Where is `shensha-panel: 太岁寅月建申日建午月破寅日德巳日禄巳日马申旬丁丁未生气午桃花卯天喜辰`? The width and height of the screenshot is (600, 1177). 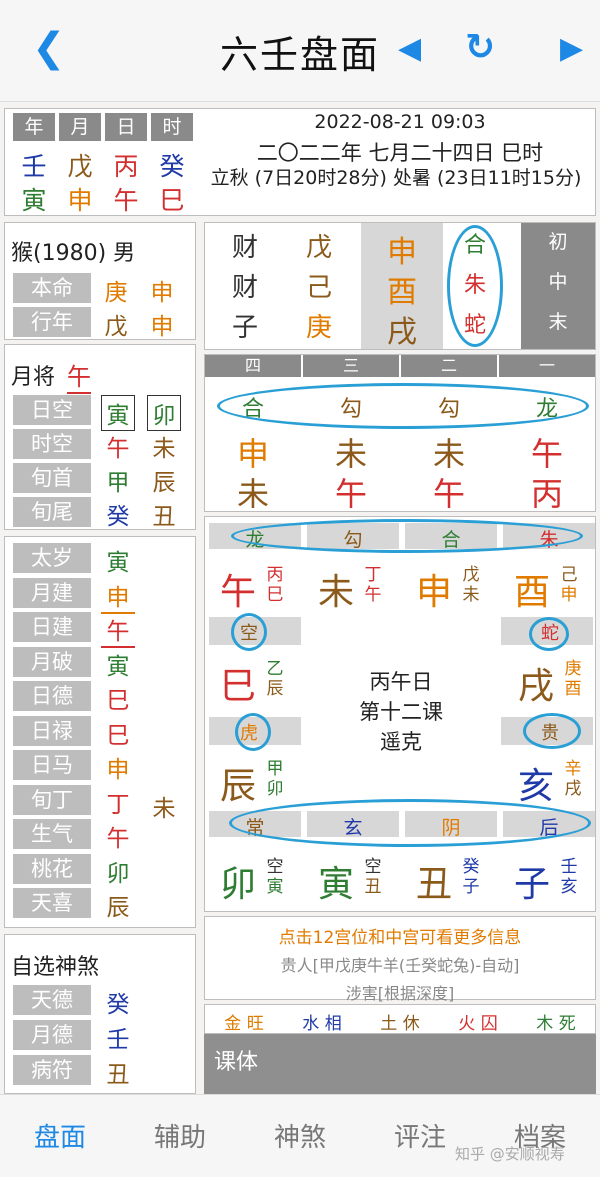 shensha-panel: 太岁寅月建申日建午月破寅日德巳日禄巳日马申旬丁丁未生气午桃花卯天喜辰 is located at coordinates (100, 732).